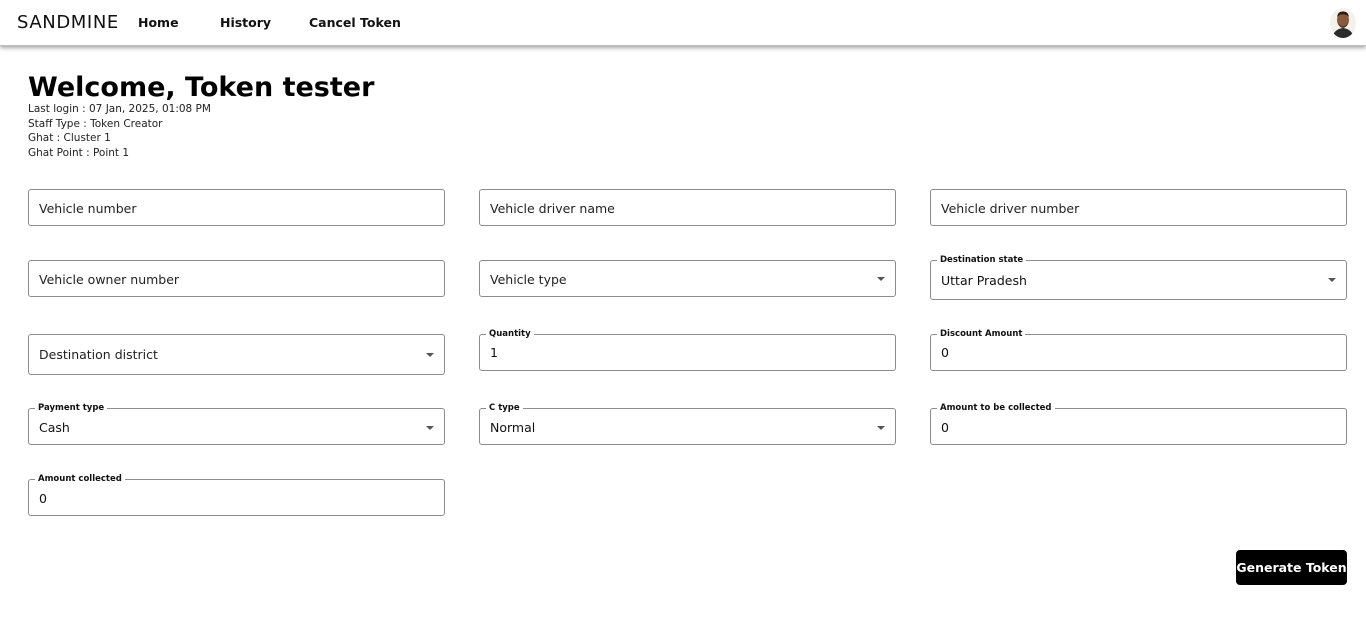 The width and height of the screenshot is (1366, 643). What do you see at coordinates (1138, 277) in the screenshot?
I see `destination-state-select: Destination state Uttar Pradesh` at bounding box center [1138, 277].